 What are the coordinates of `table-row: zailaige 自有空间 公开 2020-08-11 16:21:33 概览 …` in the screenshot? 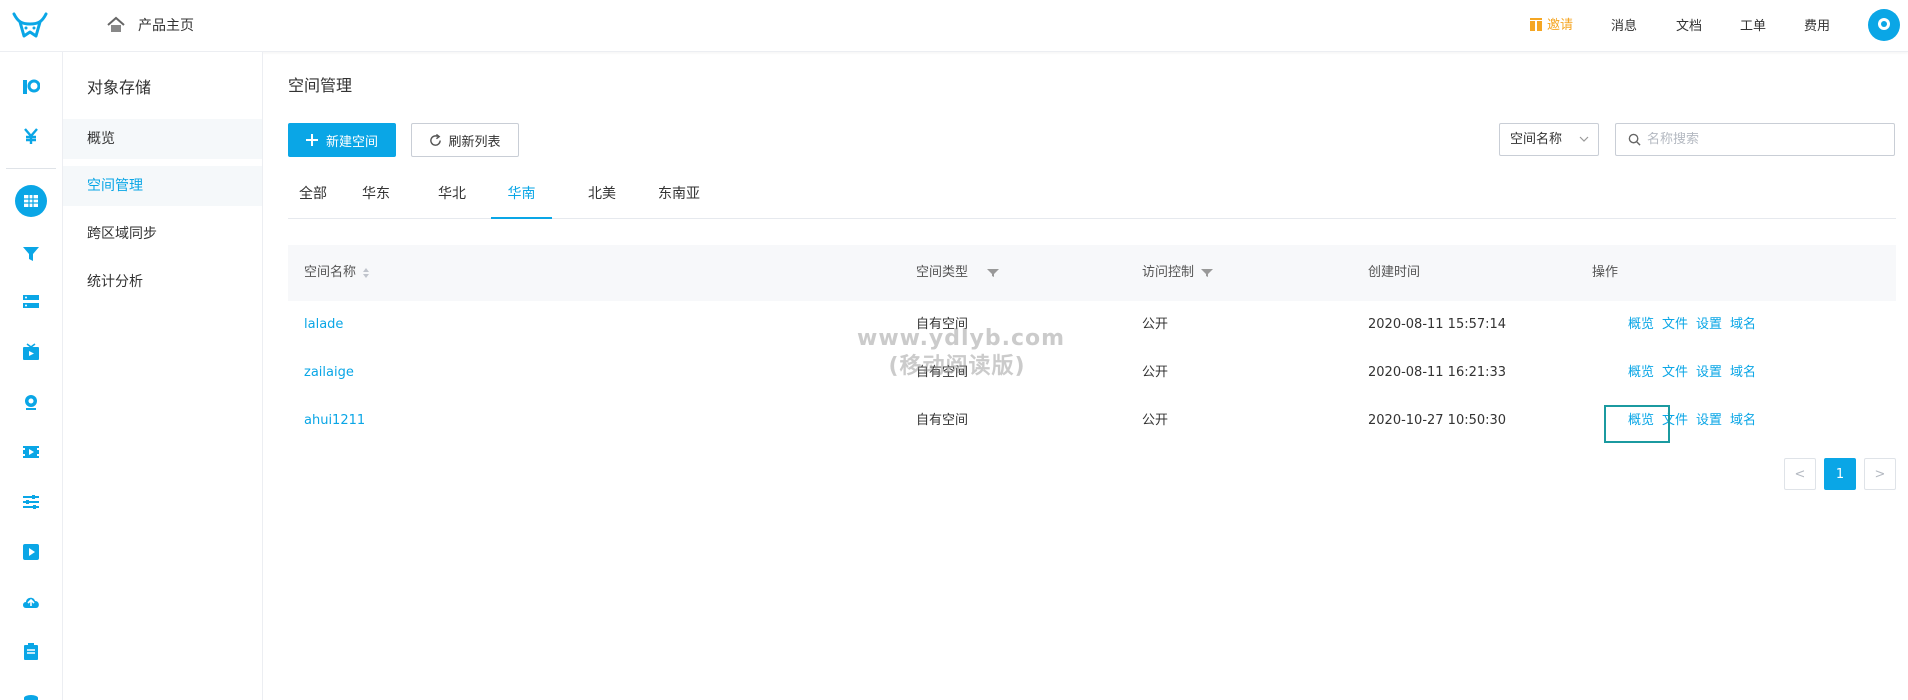 It's located at (1092, 373).